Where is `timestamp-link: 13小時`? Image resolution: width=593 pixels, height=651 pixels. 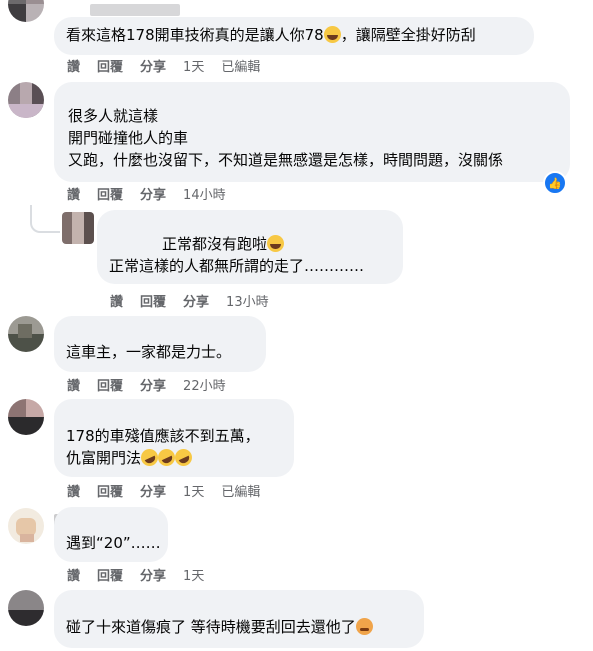
timestamp-link: 13小時 is located at coordinates (247, 300).